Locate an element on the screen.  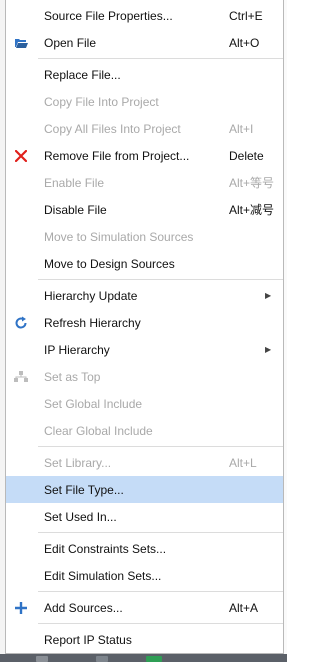
menu-item-add-sources: Add Sources... Alt+A is located at coordinates (144, 607).